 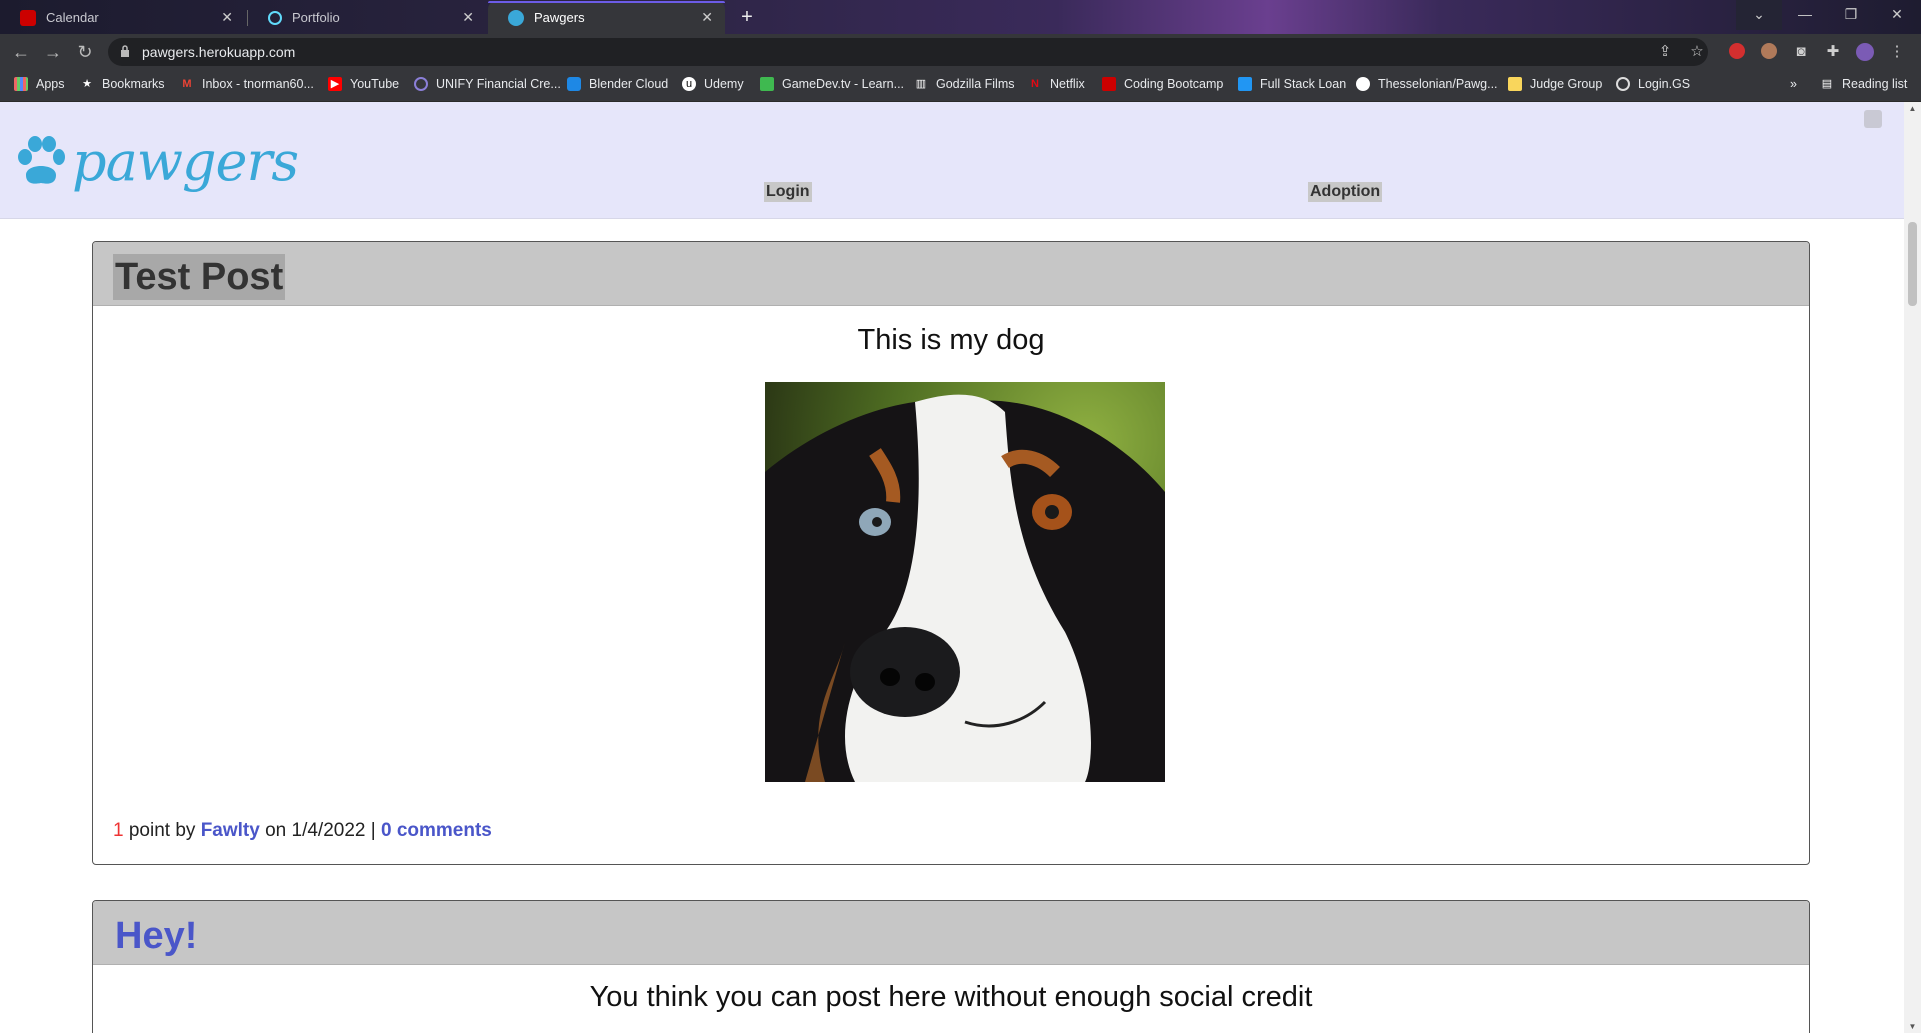 I want to click on bookmark-star-icon: ☆, so click(x=1697, y=52).